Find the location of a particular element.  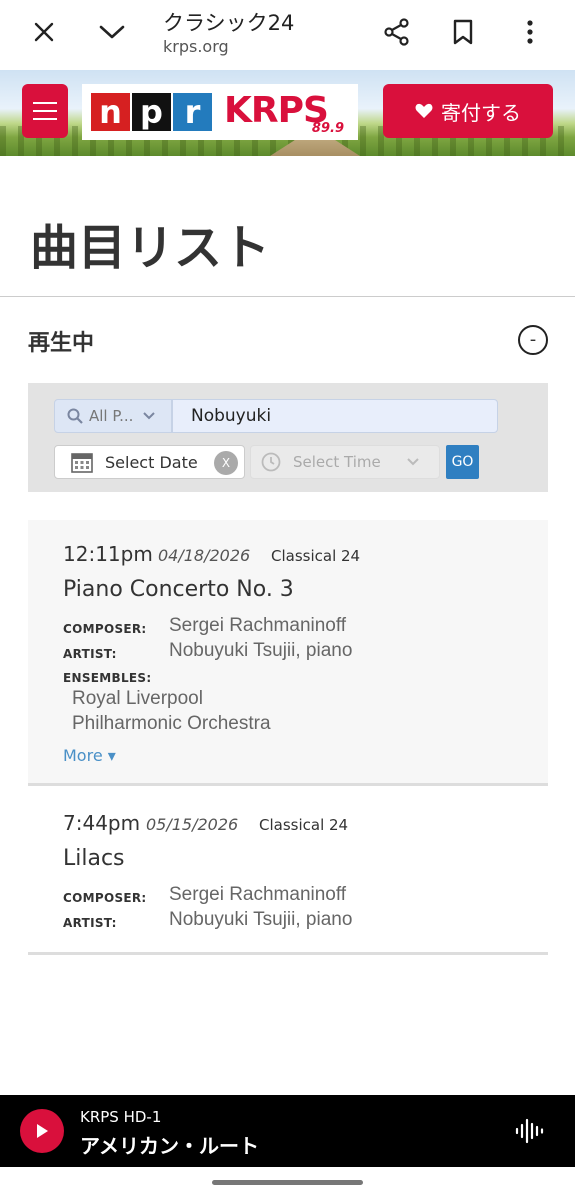

time-select-placeholder: Select Time is located at coordinates (337, 462).